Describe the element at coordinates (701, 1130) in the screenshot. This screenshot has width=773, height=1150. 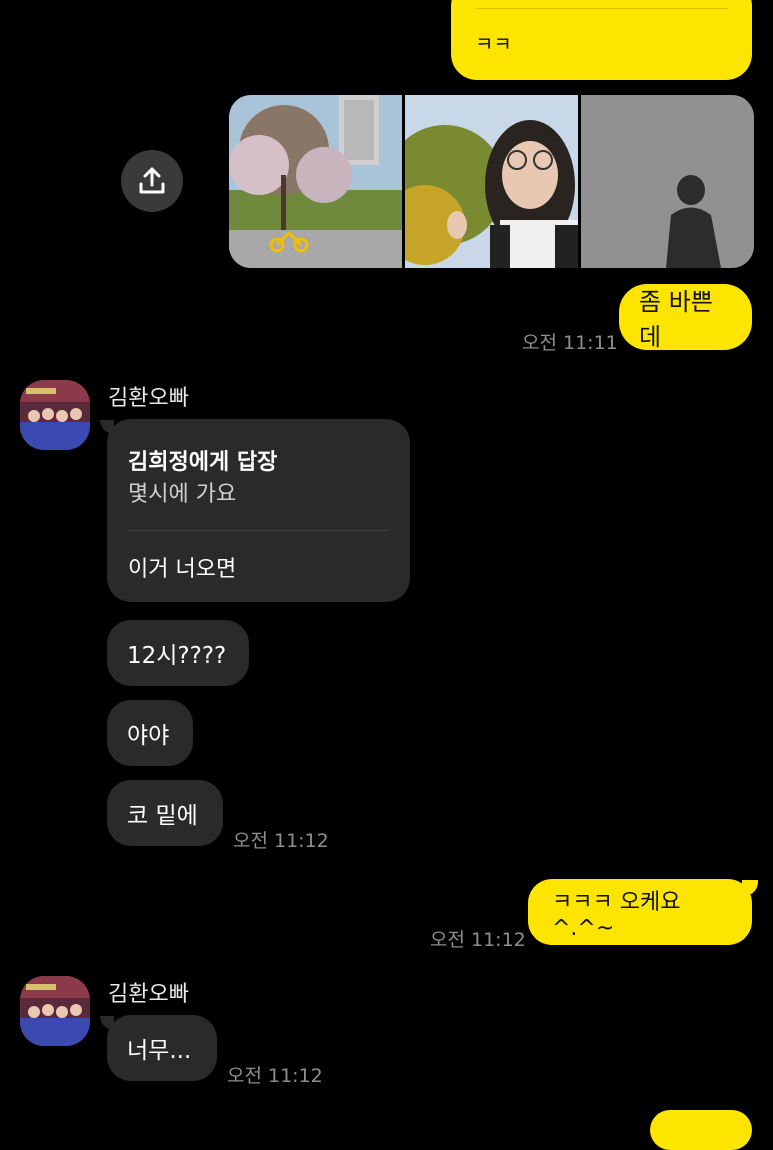
I see `bottom-outgoing-bubble` at that location.